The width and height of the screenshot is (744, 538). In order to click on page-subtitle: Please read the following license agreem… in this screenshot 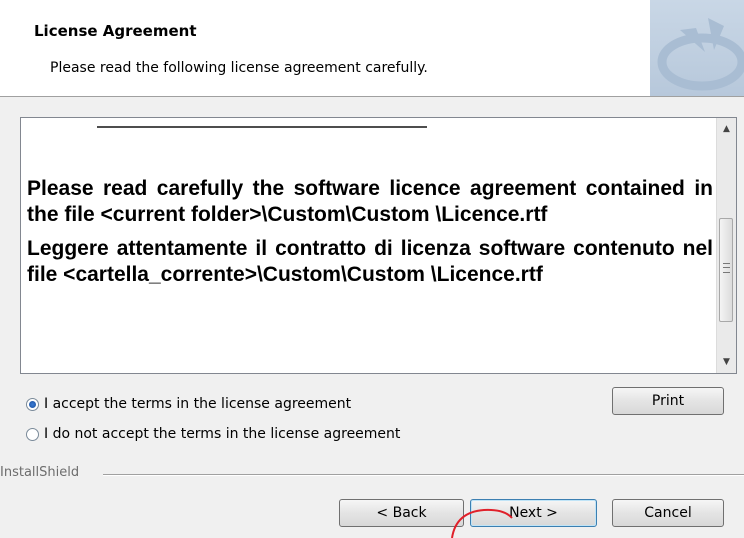, I will do `click(239, 68)`.